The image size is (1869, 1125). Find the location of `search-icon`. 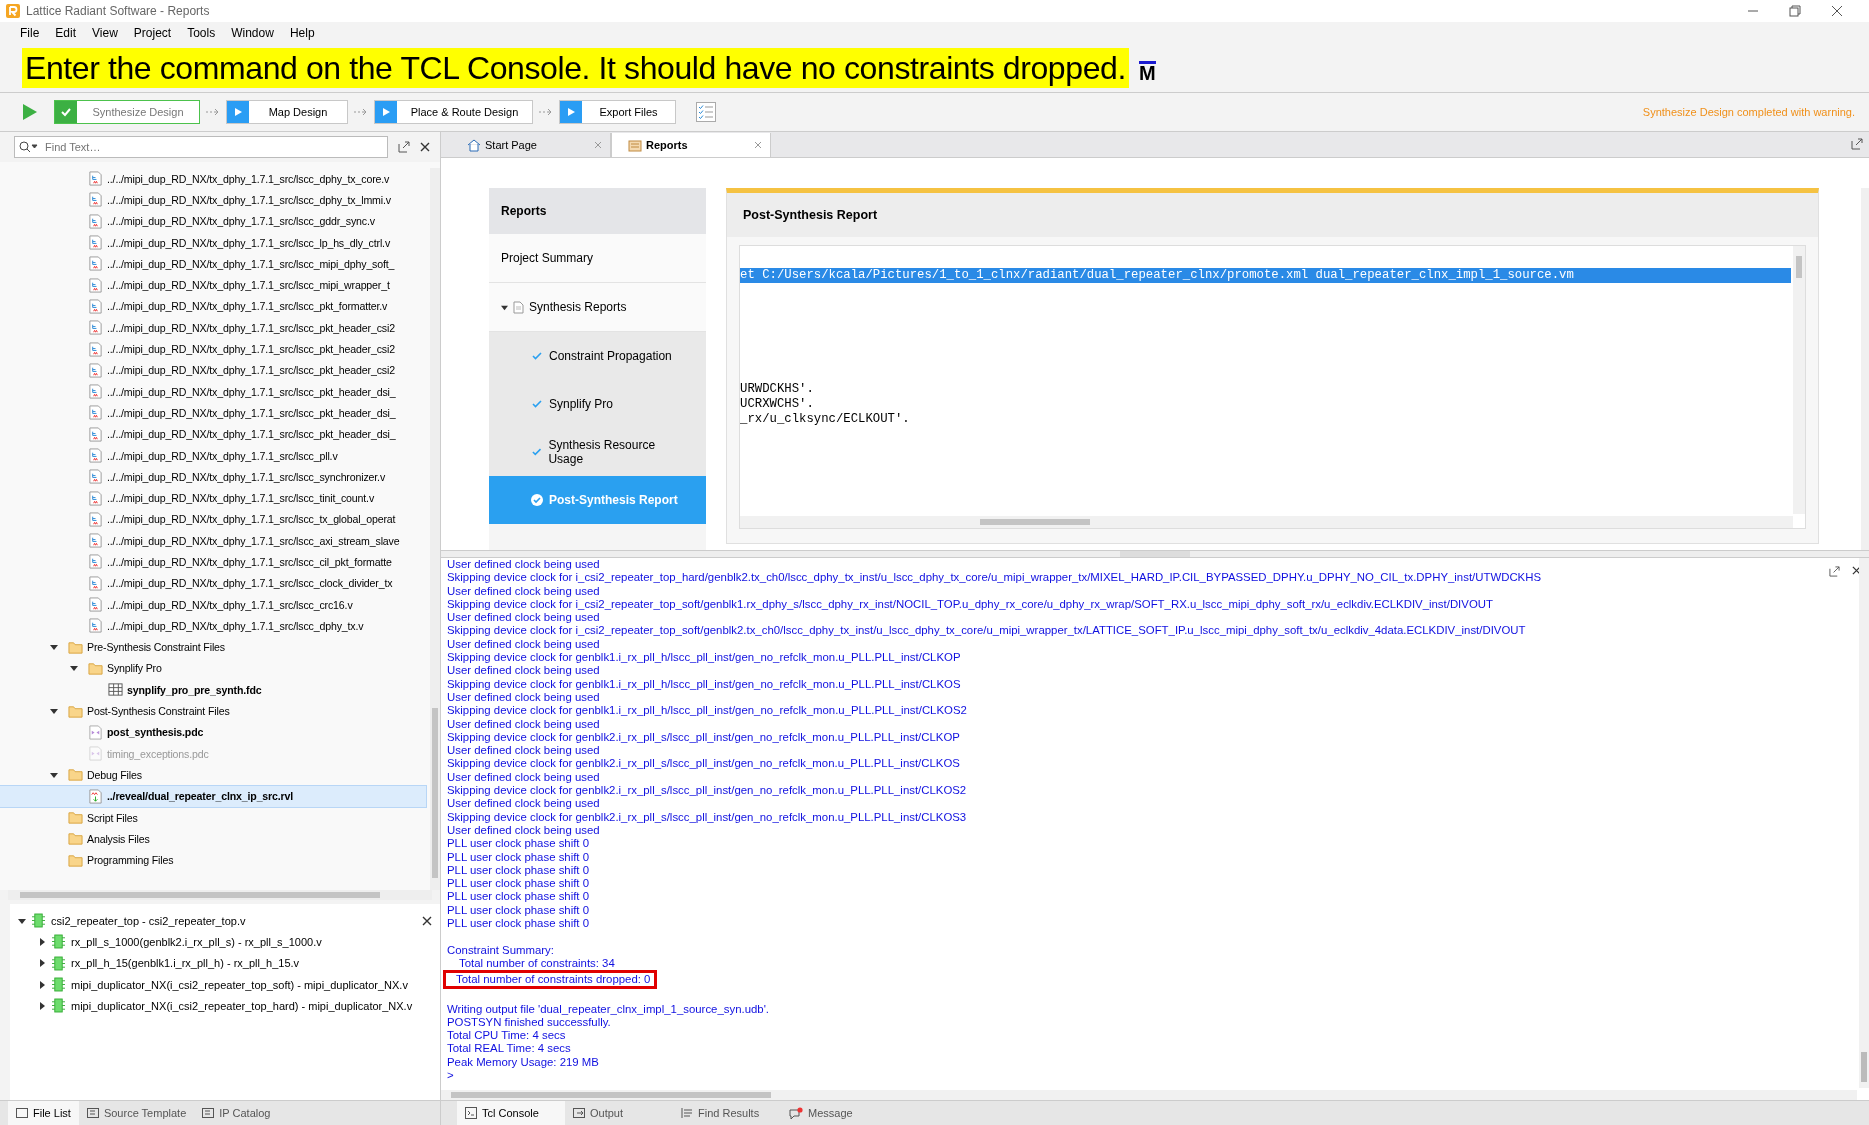

search-icon is located at coordinates (29, 147).